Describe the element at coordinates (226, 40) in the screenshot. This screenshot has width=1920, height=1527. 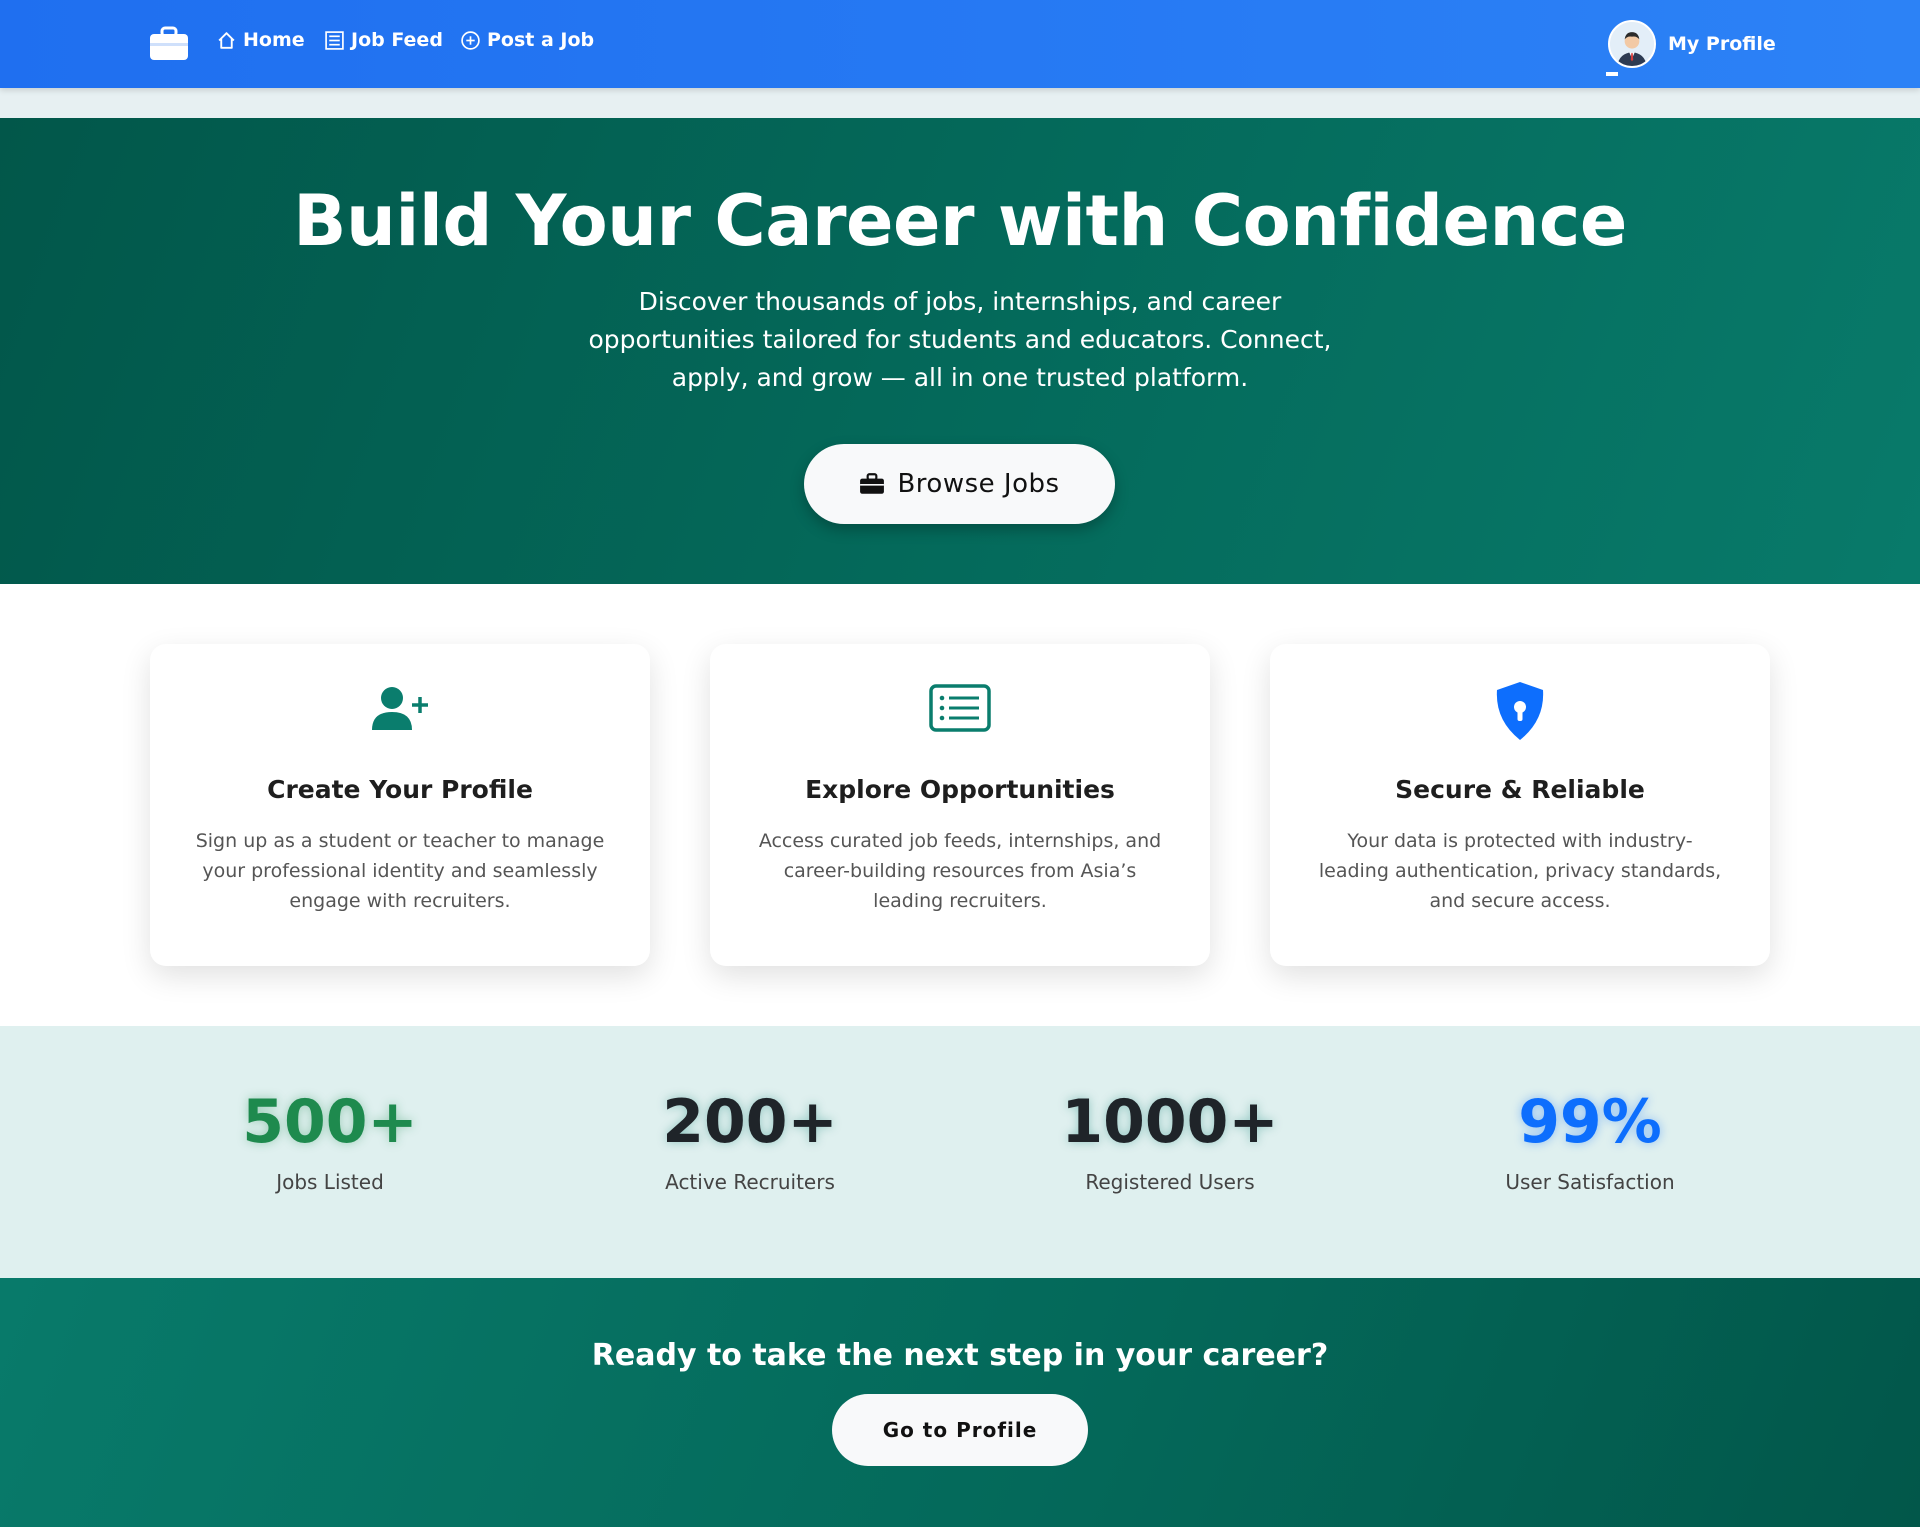
I see `house-icon` at that location.